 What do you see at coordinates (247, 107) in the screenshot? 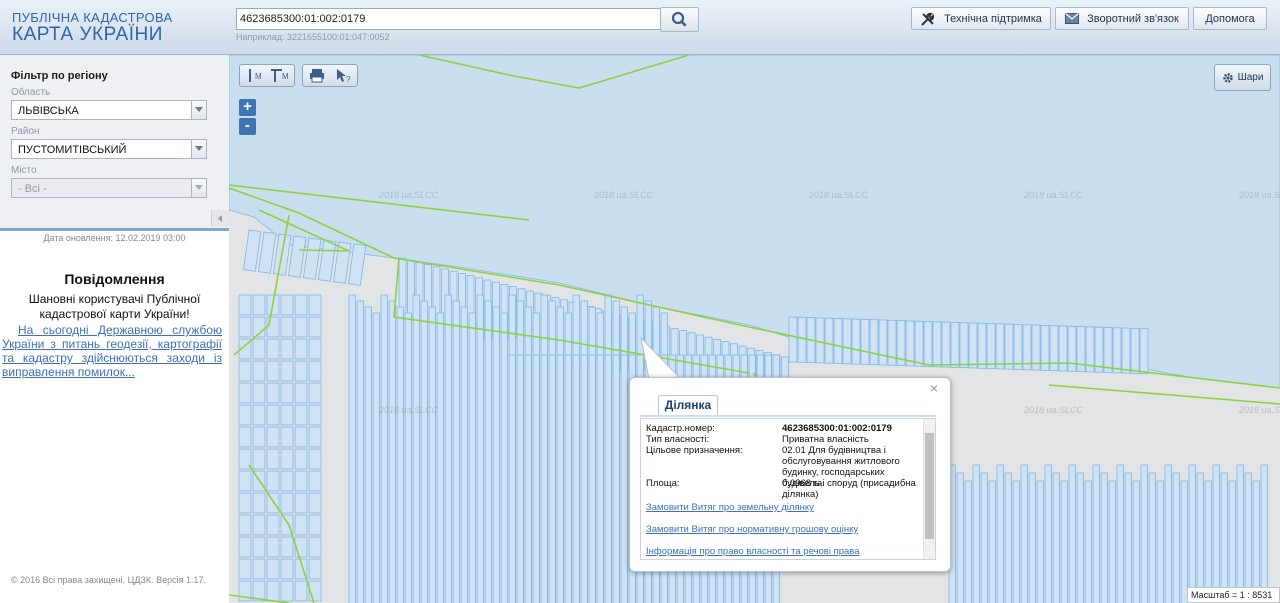
I see `zoom-in-button: +` at bounding box center [247, 107].